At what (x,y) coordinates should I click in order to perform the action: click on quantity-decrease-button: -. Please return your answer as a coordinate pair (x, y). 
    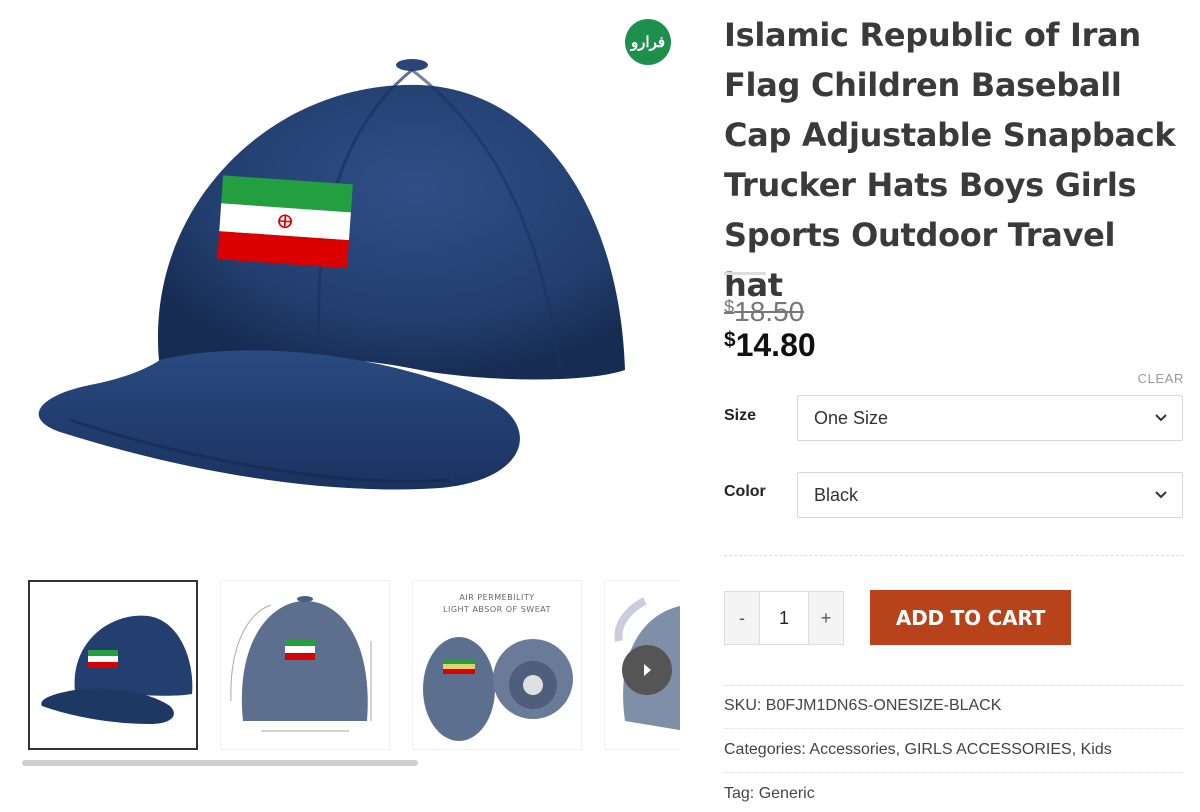
    Looking at the image, I should click on (742, 618).